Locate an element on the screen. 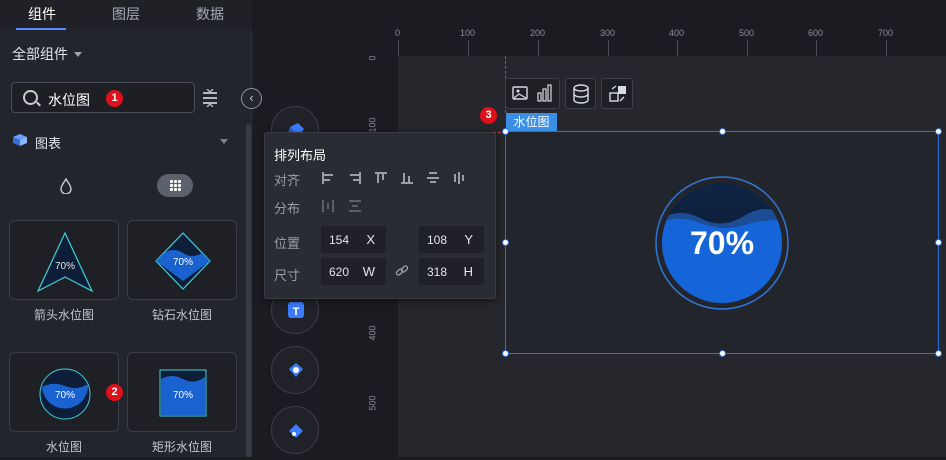 The image size is (946, 460). link-icon is located at coordinates (402, 271).